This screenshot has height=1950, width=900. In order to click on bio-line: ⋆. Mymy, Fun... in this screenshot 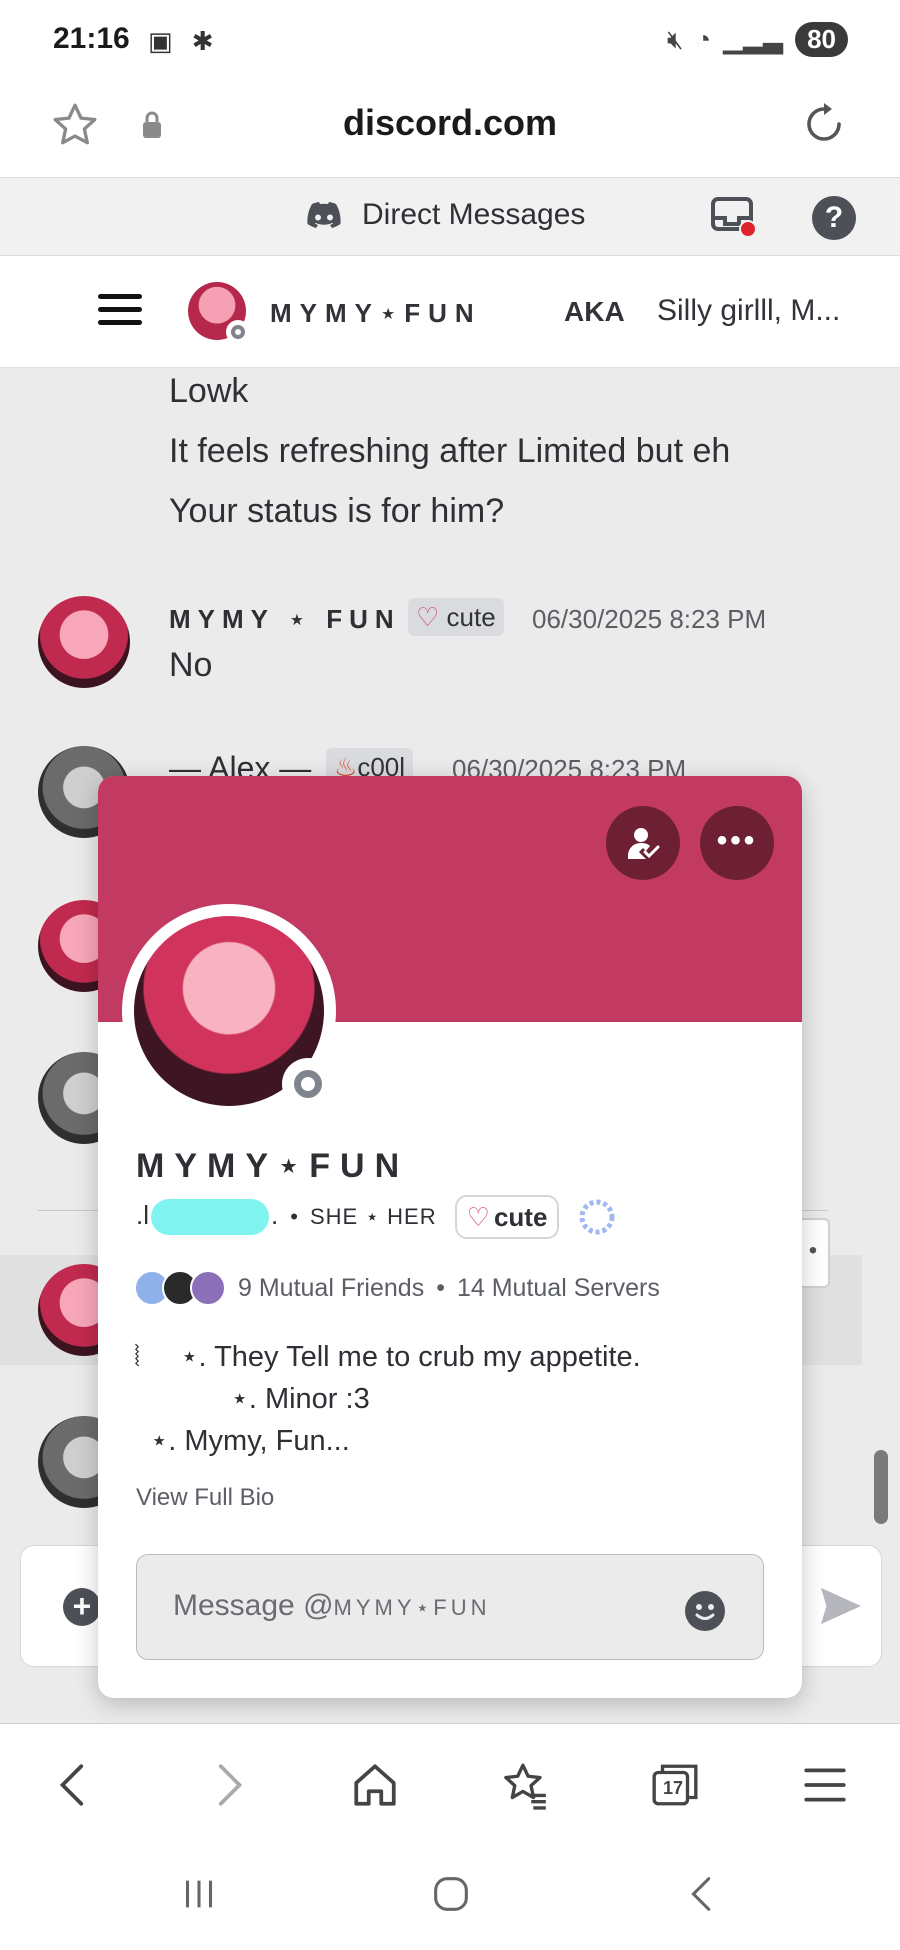, I will do `click(242, 1441)`.